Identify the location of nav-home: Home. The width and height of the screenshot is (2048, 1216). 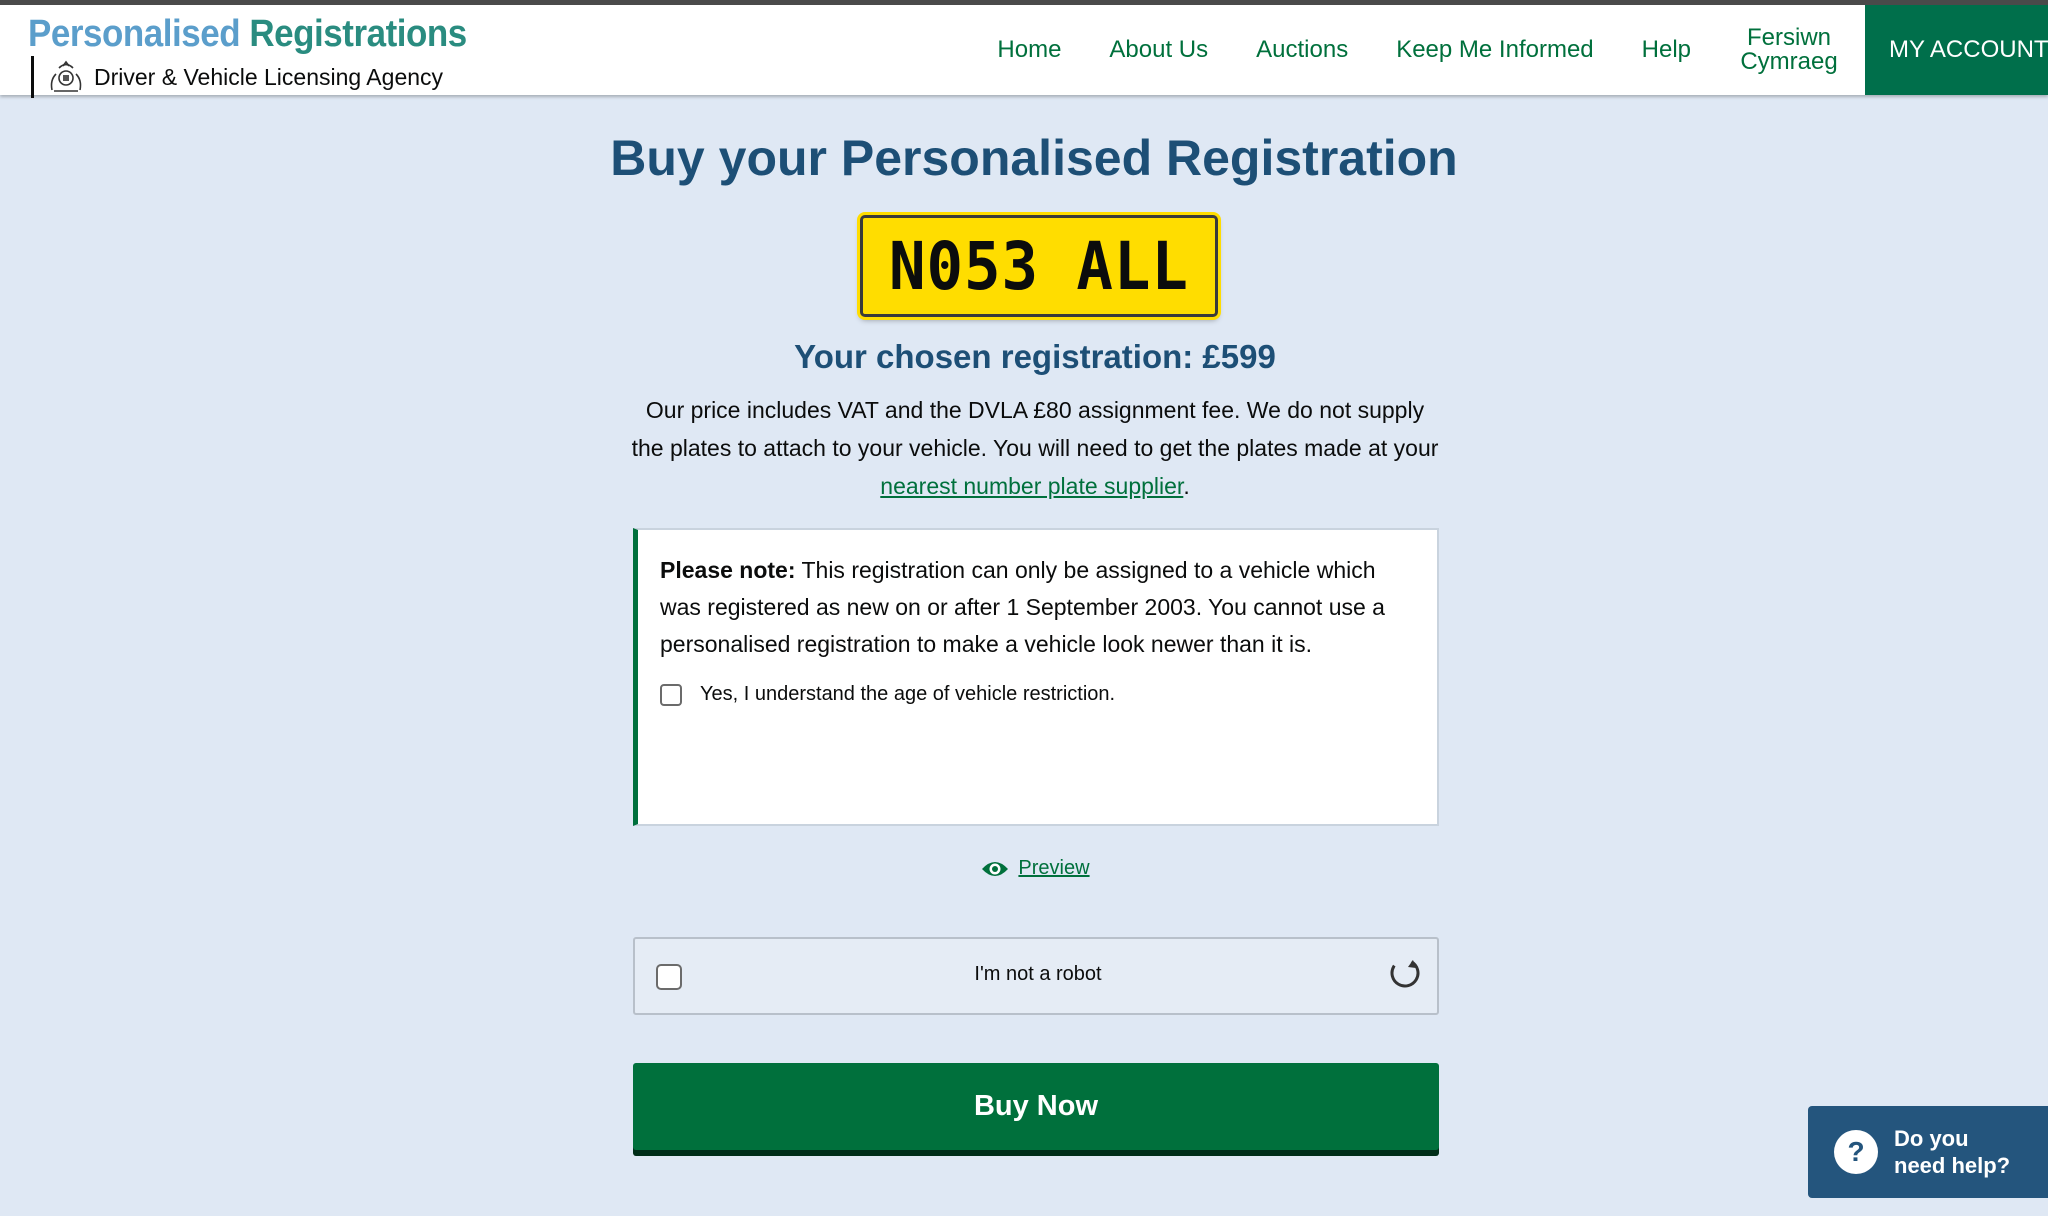
(1029, 50).